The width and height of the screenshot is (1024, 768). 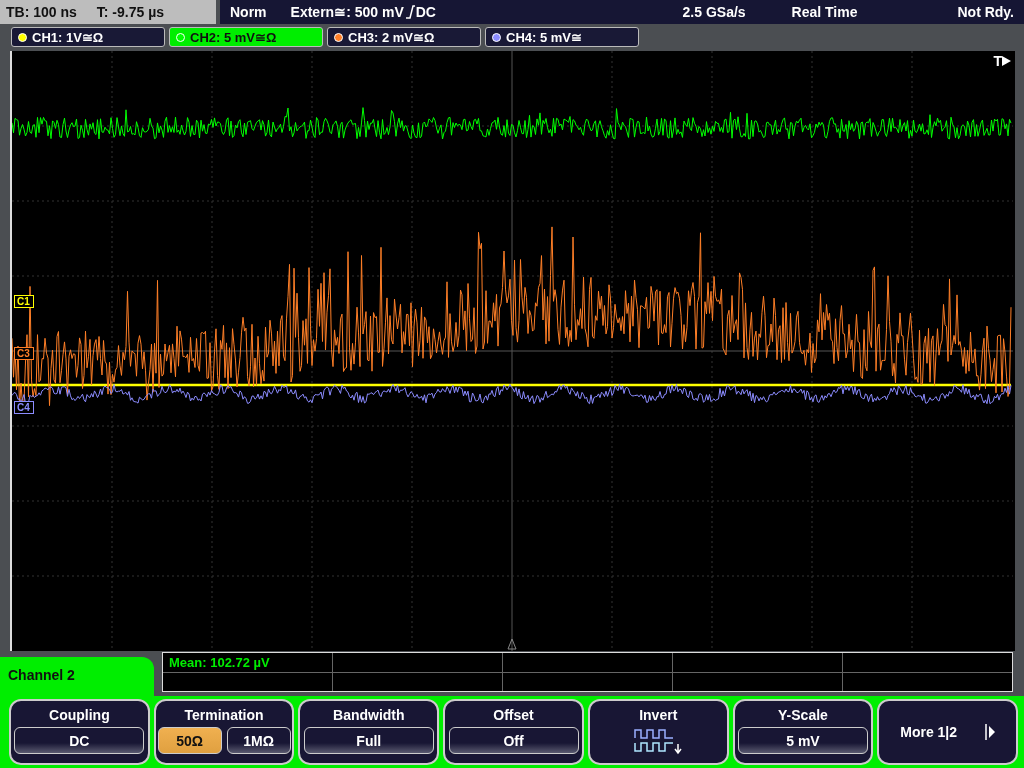 What do you see at coordinates (803, 715) in the screenshot?
I see `softkey-title: Y-Scale` at bounding box center [803, 715].